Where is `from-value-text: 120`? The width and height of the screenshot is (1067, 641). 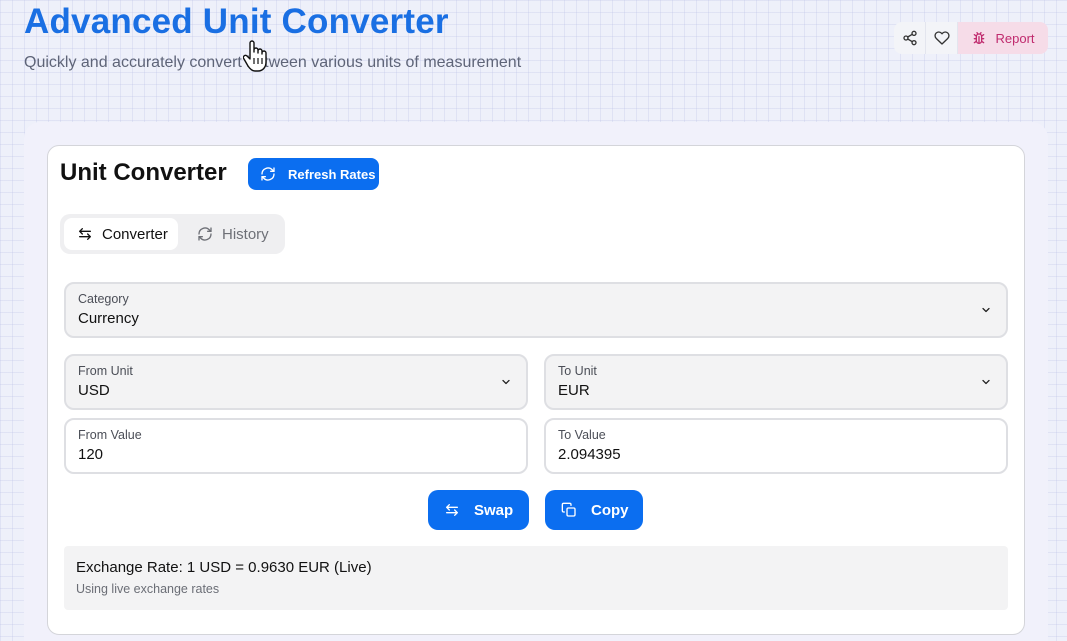
from-value-text: 120 is located at coordinates (91, 454).